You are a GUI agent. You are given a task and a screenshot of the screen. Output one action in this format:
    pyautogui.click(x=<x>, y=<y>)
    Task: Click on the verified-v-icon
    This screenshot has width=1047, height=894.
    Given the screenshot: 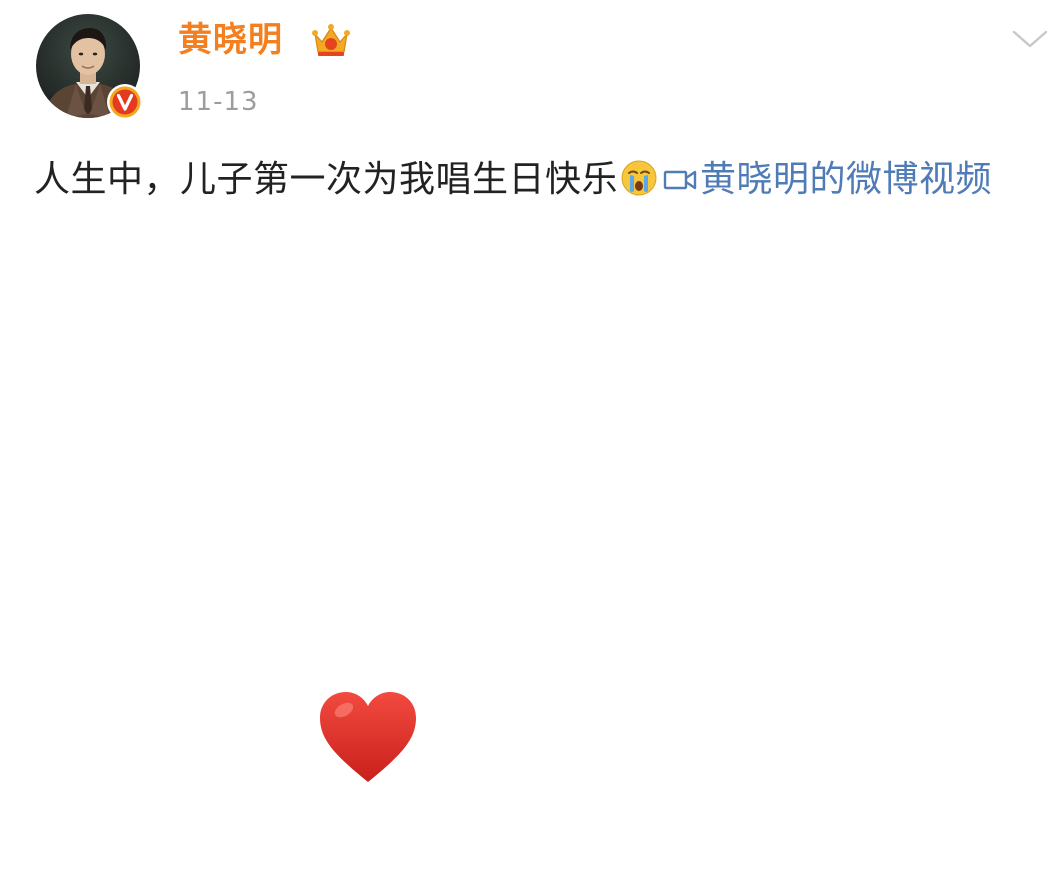 What is the action you would take?
    pyautogui.click(x=125, y=102)
    